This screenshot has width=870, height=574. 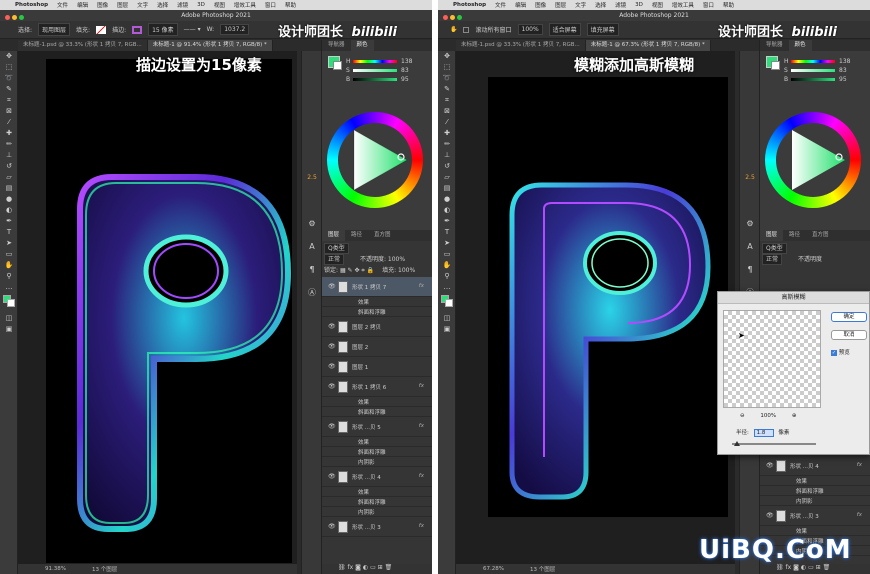 I want to click on clone-stamp-icon: ⊥, so click(x=9, y=155).